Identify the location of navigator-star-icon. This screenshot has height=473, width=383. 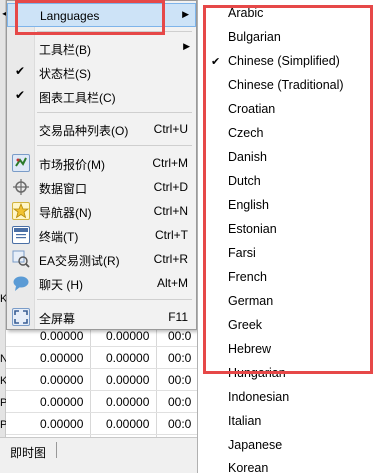
(21, 211).